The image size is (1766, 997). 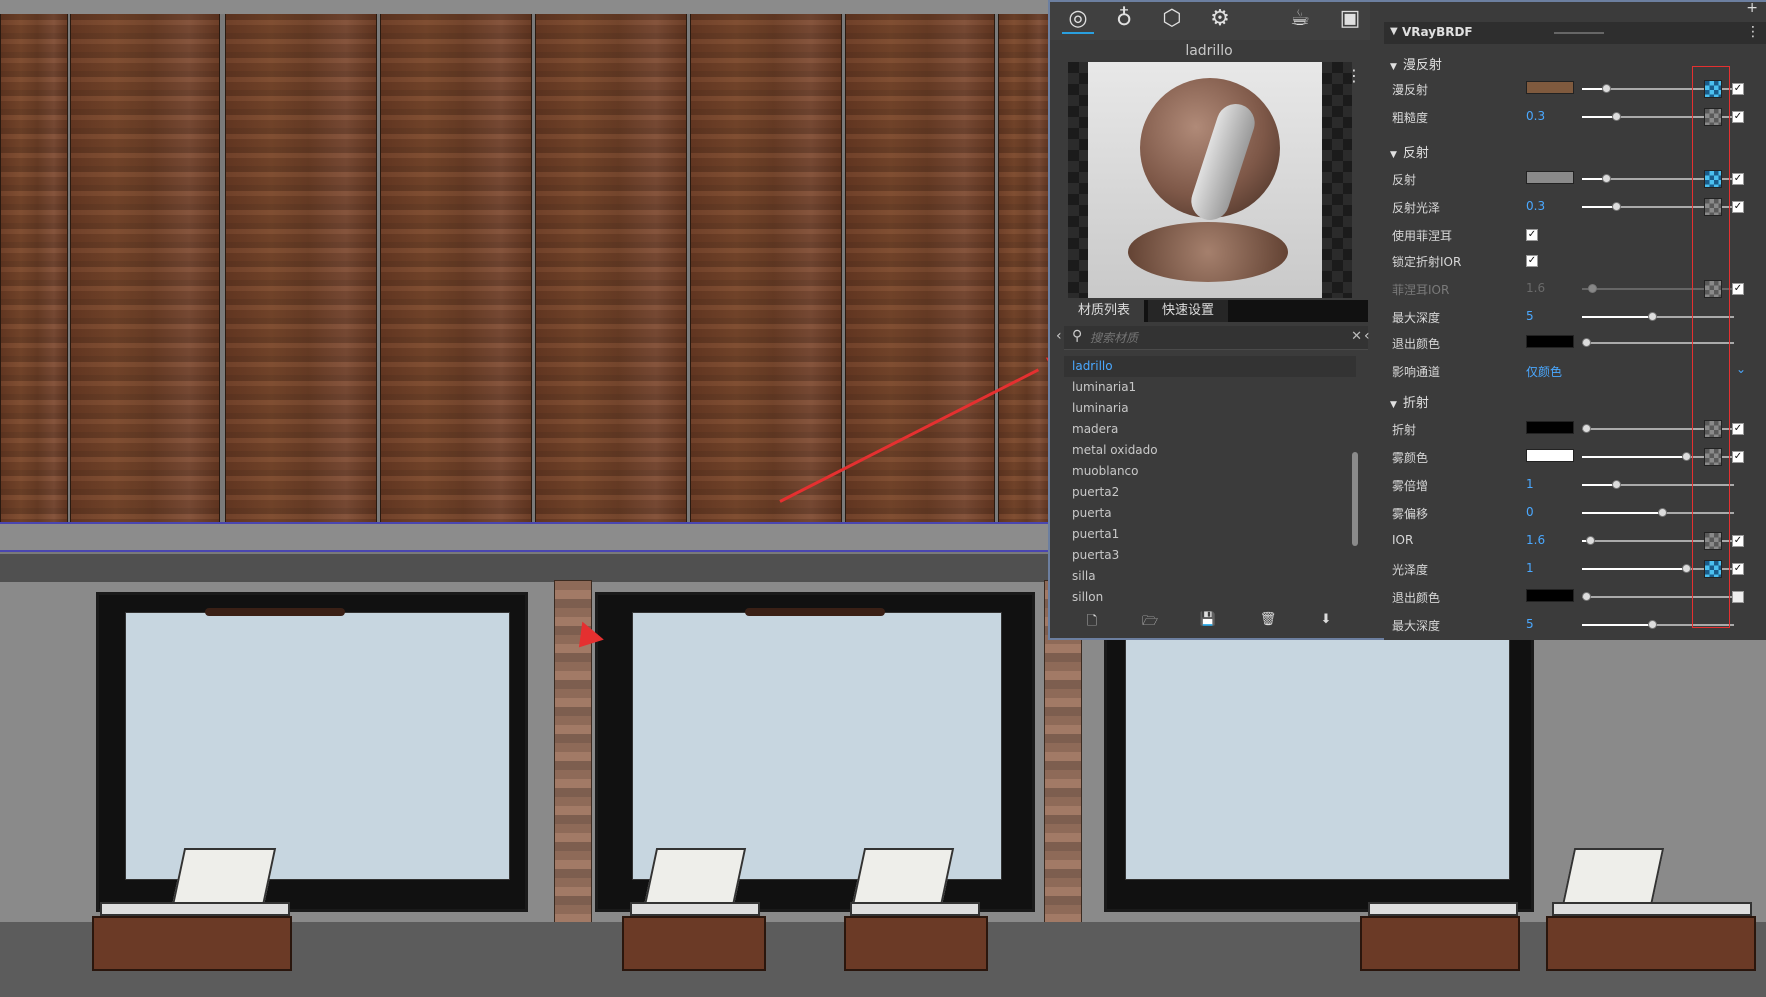 I want to click on list-item: puerta3, so click(x=1210, y=555).